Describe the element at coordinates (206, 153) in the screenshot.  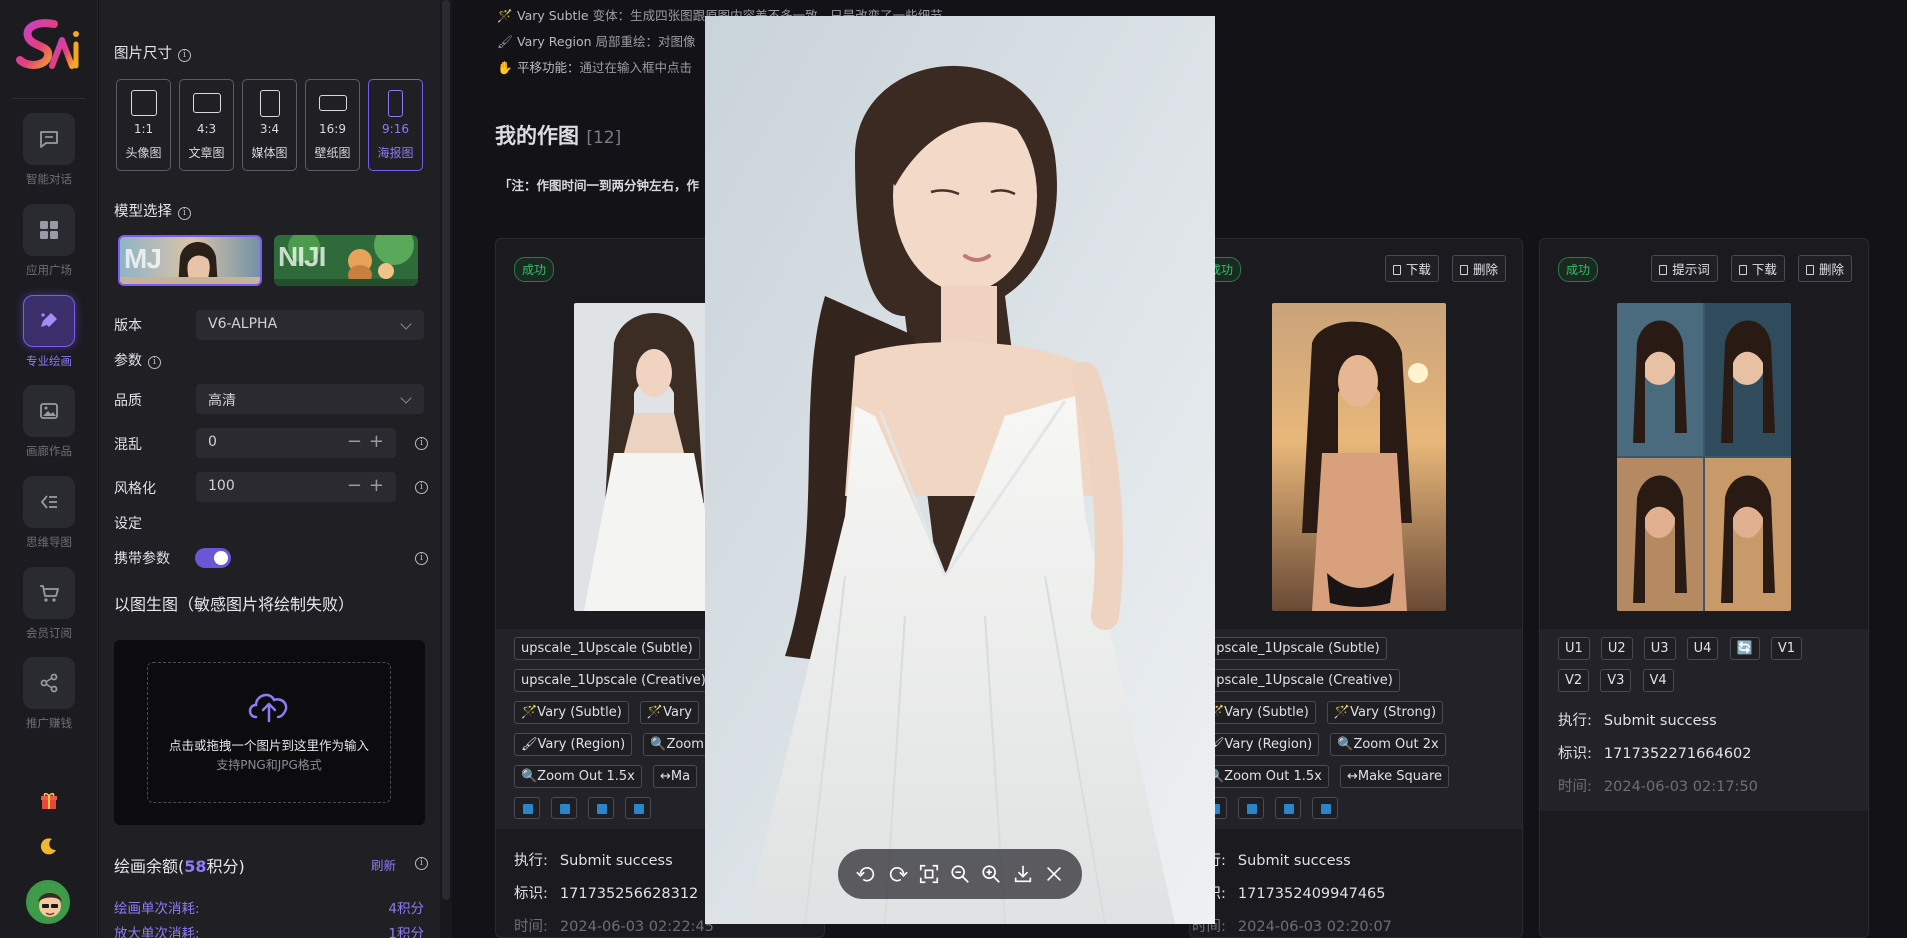
I see `size-name: 文章图` at that location.